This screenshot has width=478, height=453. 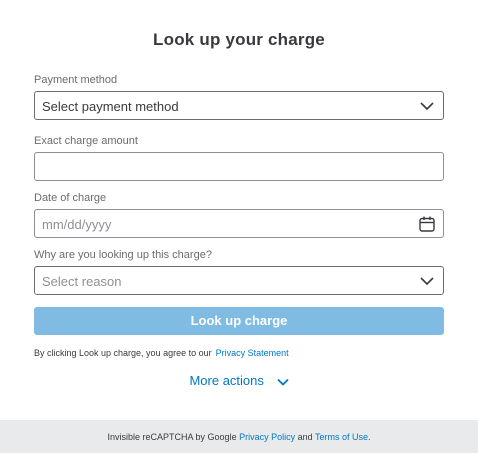 What do you see at coordinates (427, 224) in the screenshot?
I see `calendar-icon` at bounding box center [427, 224].